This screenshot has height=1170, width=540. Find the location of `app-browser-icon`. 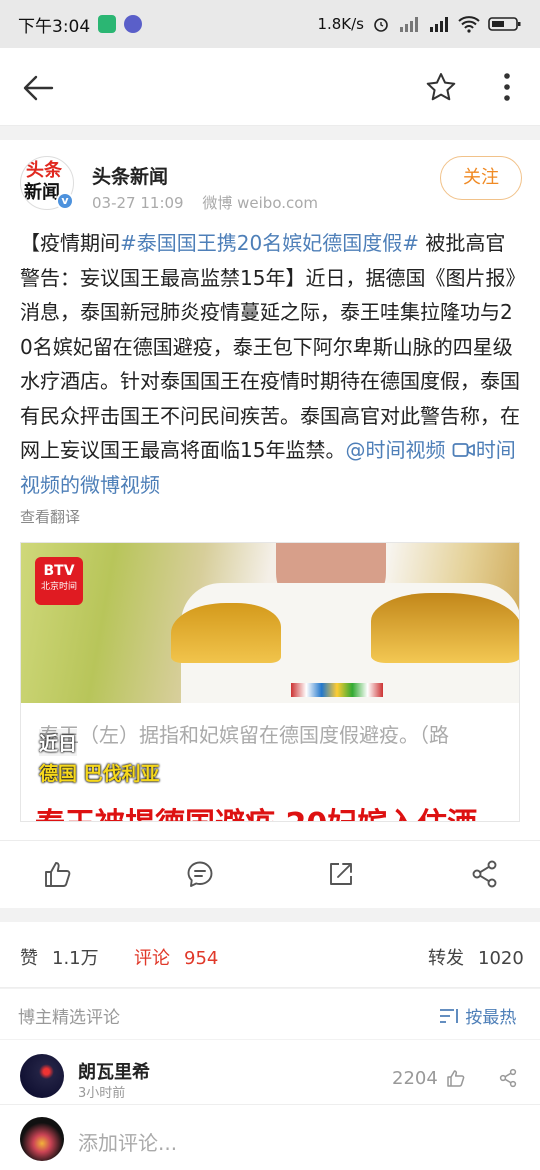

app-browser-icon is located at coordinates (133, 24).